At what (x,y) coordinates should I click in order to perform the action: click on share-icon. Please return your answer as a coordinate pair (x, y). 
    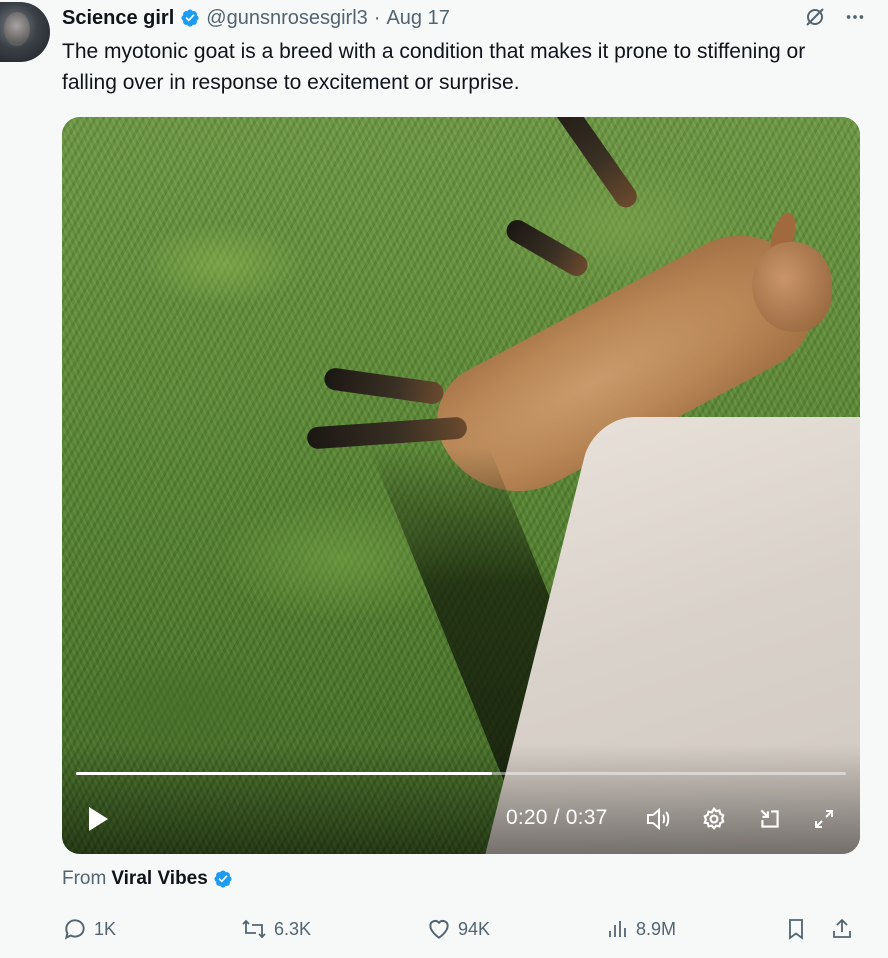
    Looking at the image, I should click on (842, 928).